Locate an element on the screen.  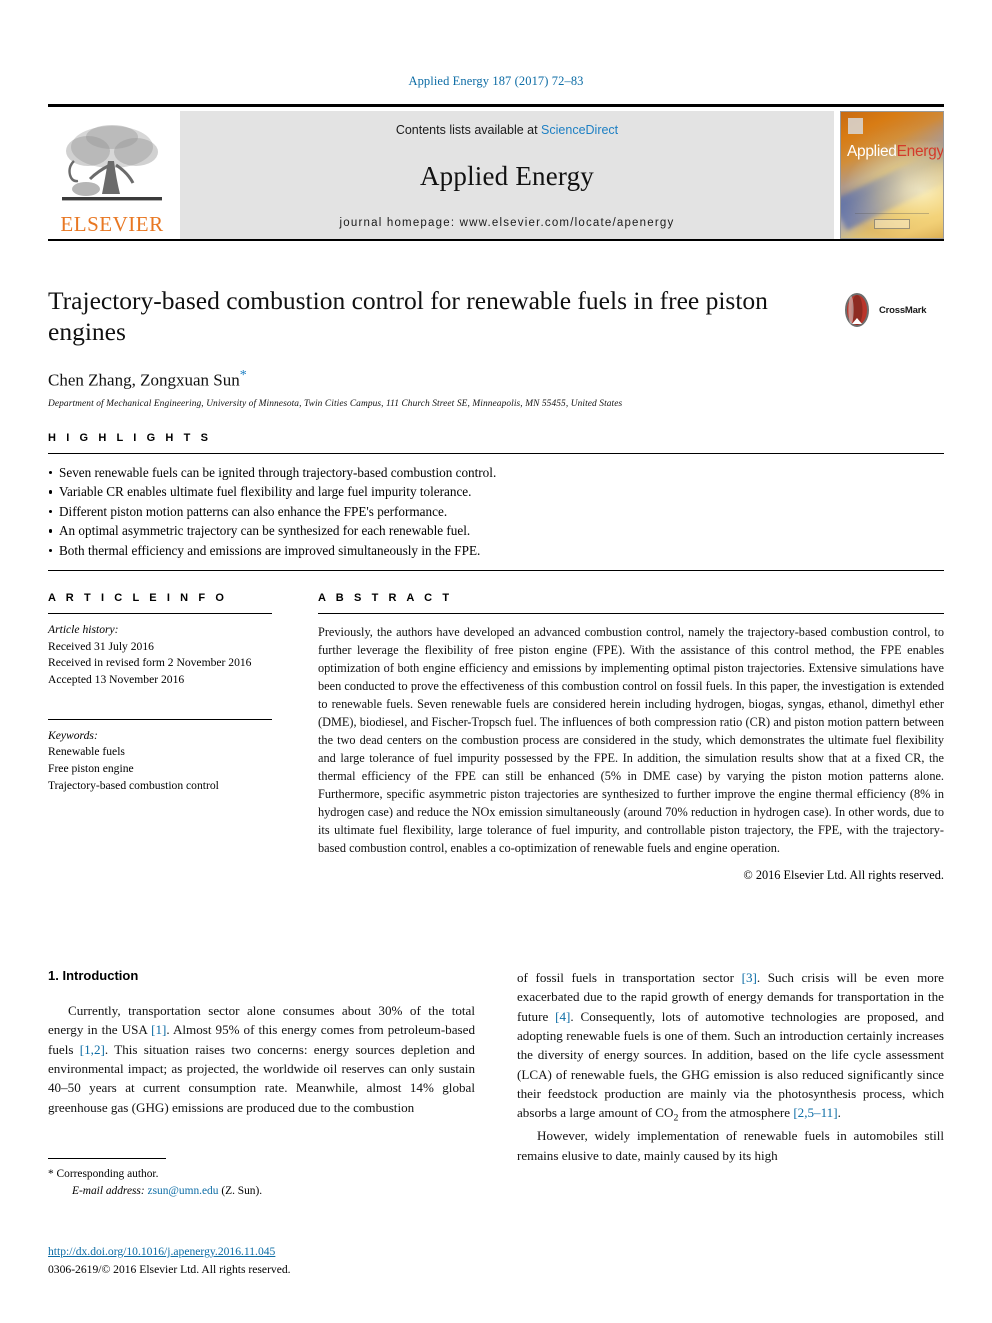
cover-title: AppliedEnergy is located at coordinates (895, 151).